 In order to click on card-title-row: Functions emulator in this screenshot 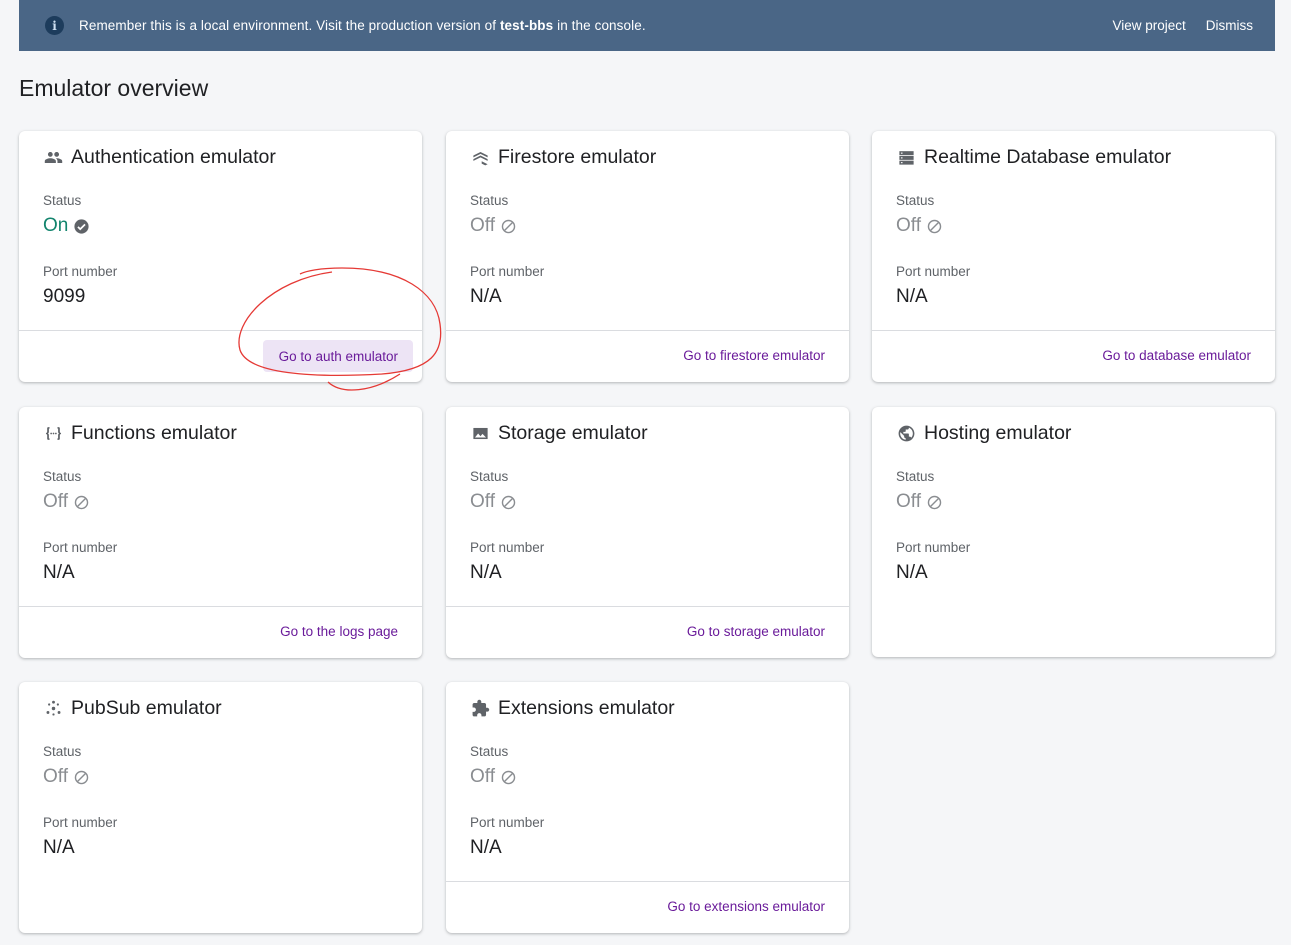, I will do `click(140, 433)`.